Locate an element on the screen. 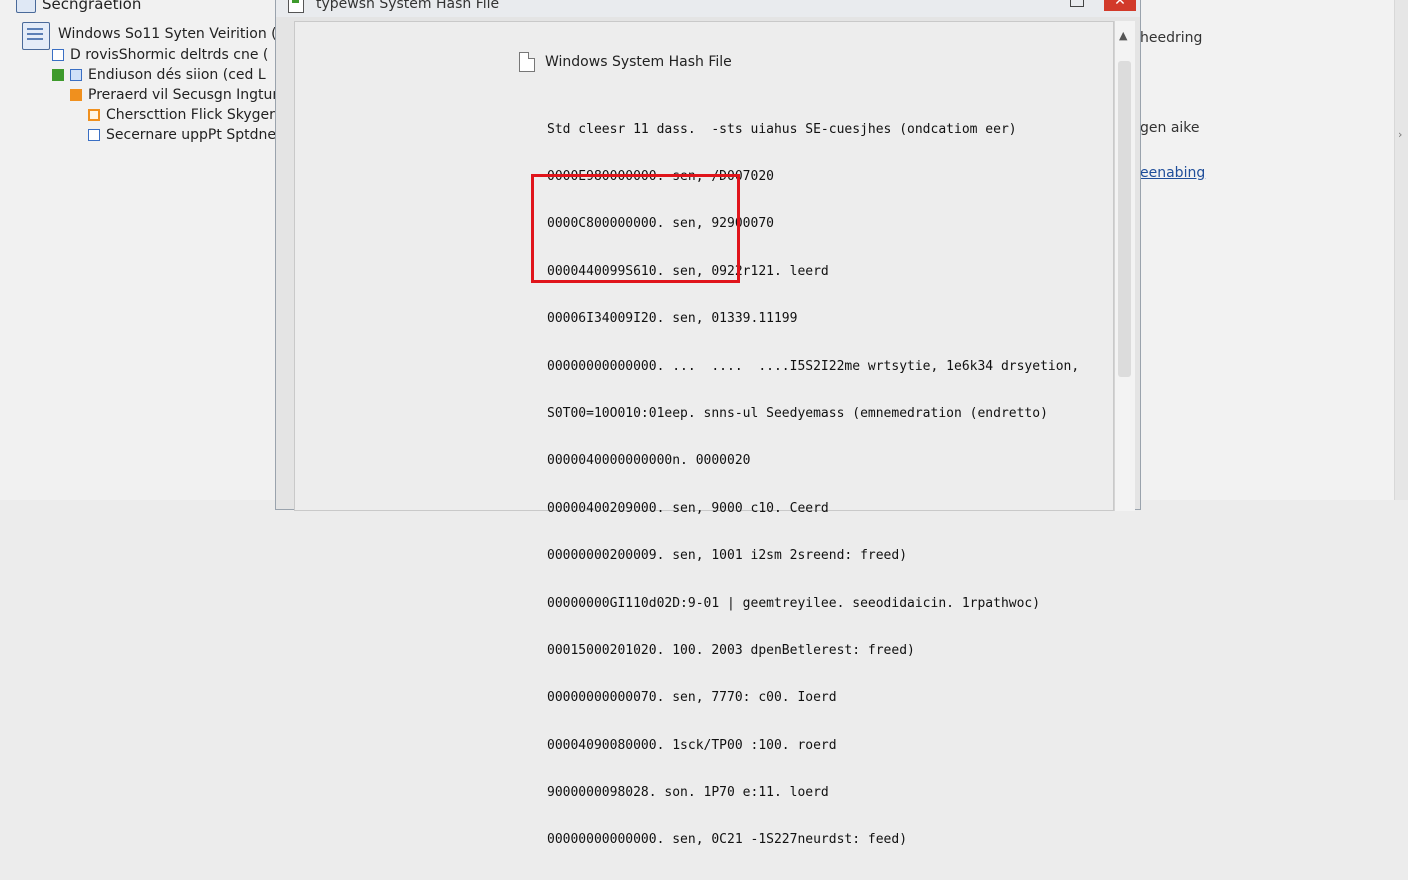 This screenshot has height=880, width=1408. vertical-scrollbar: ▲ is located at coordinates (1124, 266).